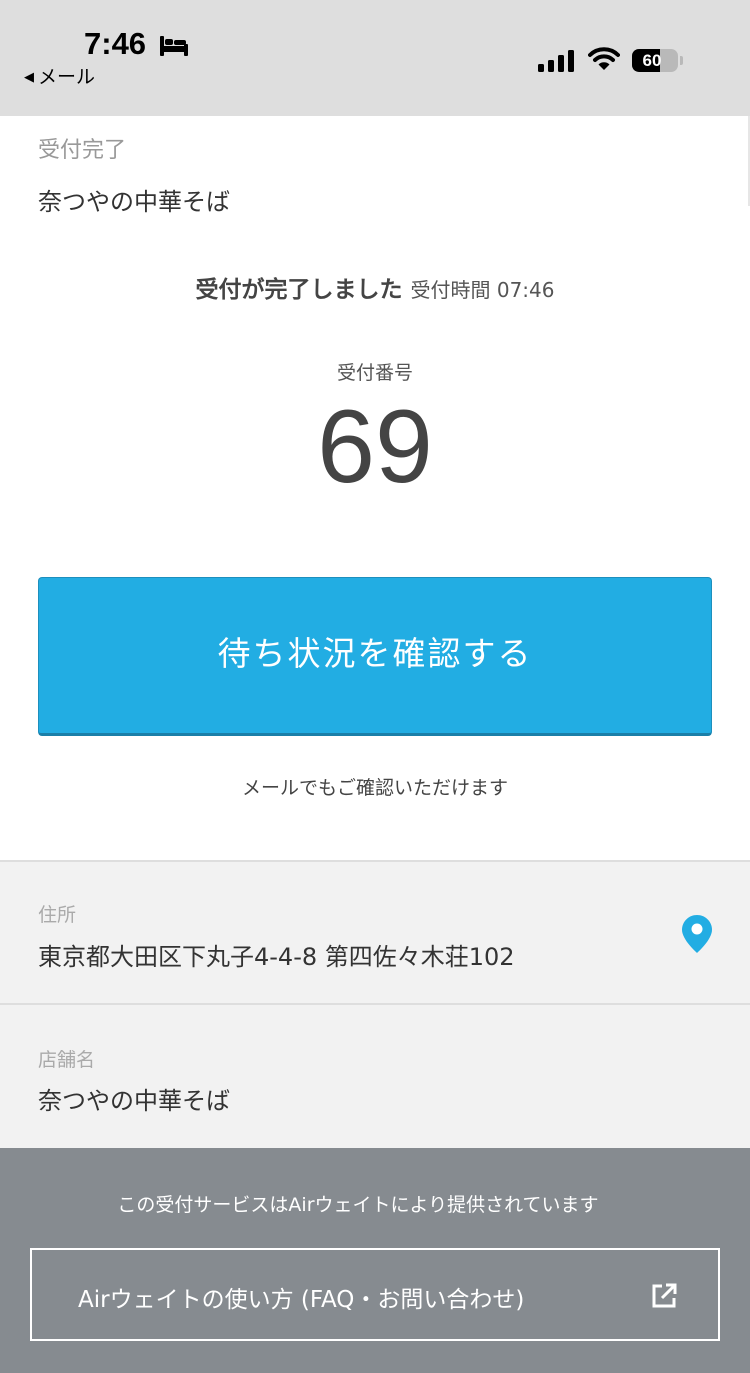 Image resolution: width=750 pixels, height=1373 pixels. I want to click on shop-name-row: 店舗名 奈つやの中華そば, so click(375, 1076).